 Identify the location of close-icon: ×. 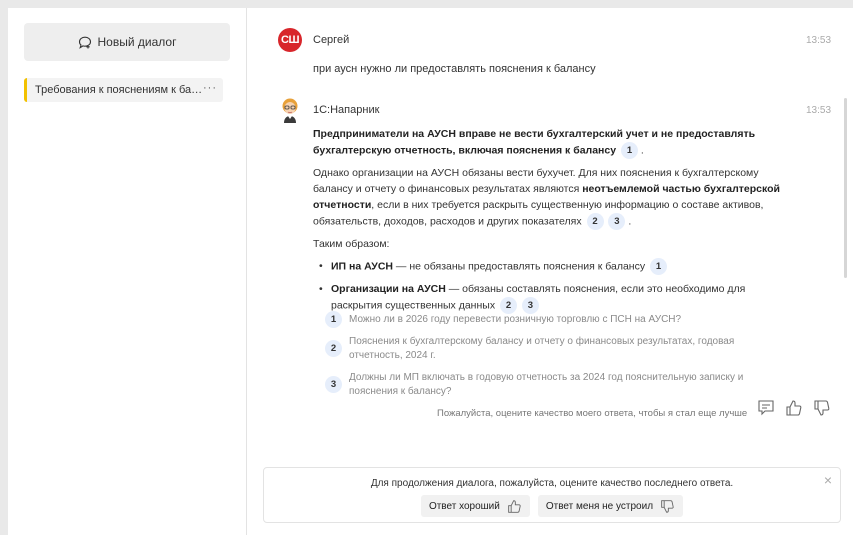
(828, 480).